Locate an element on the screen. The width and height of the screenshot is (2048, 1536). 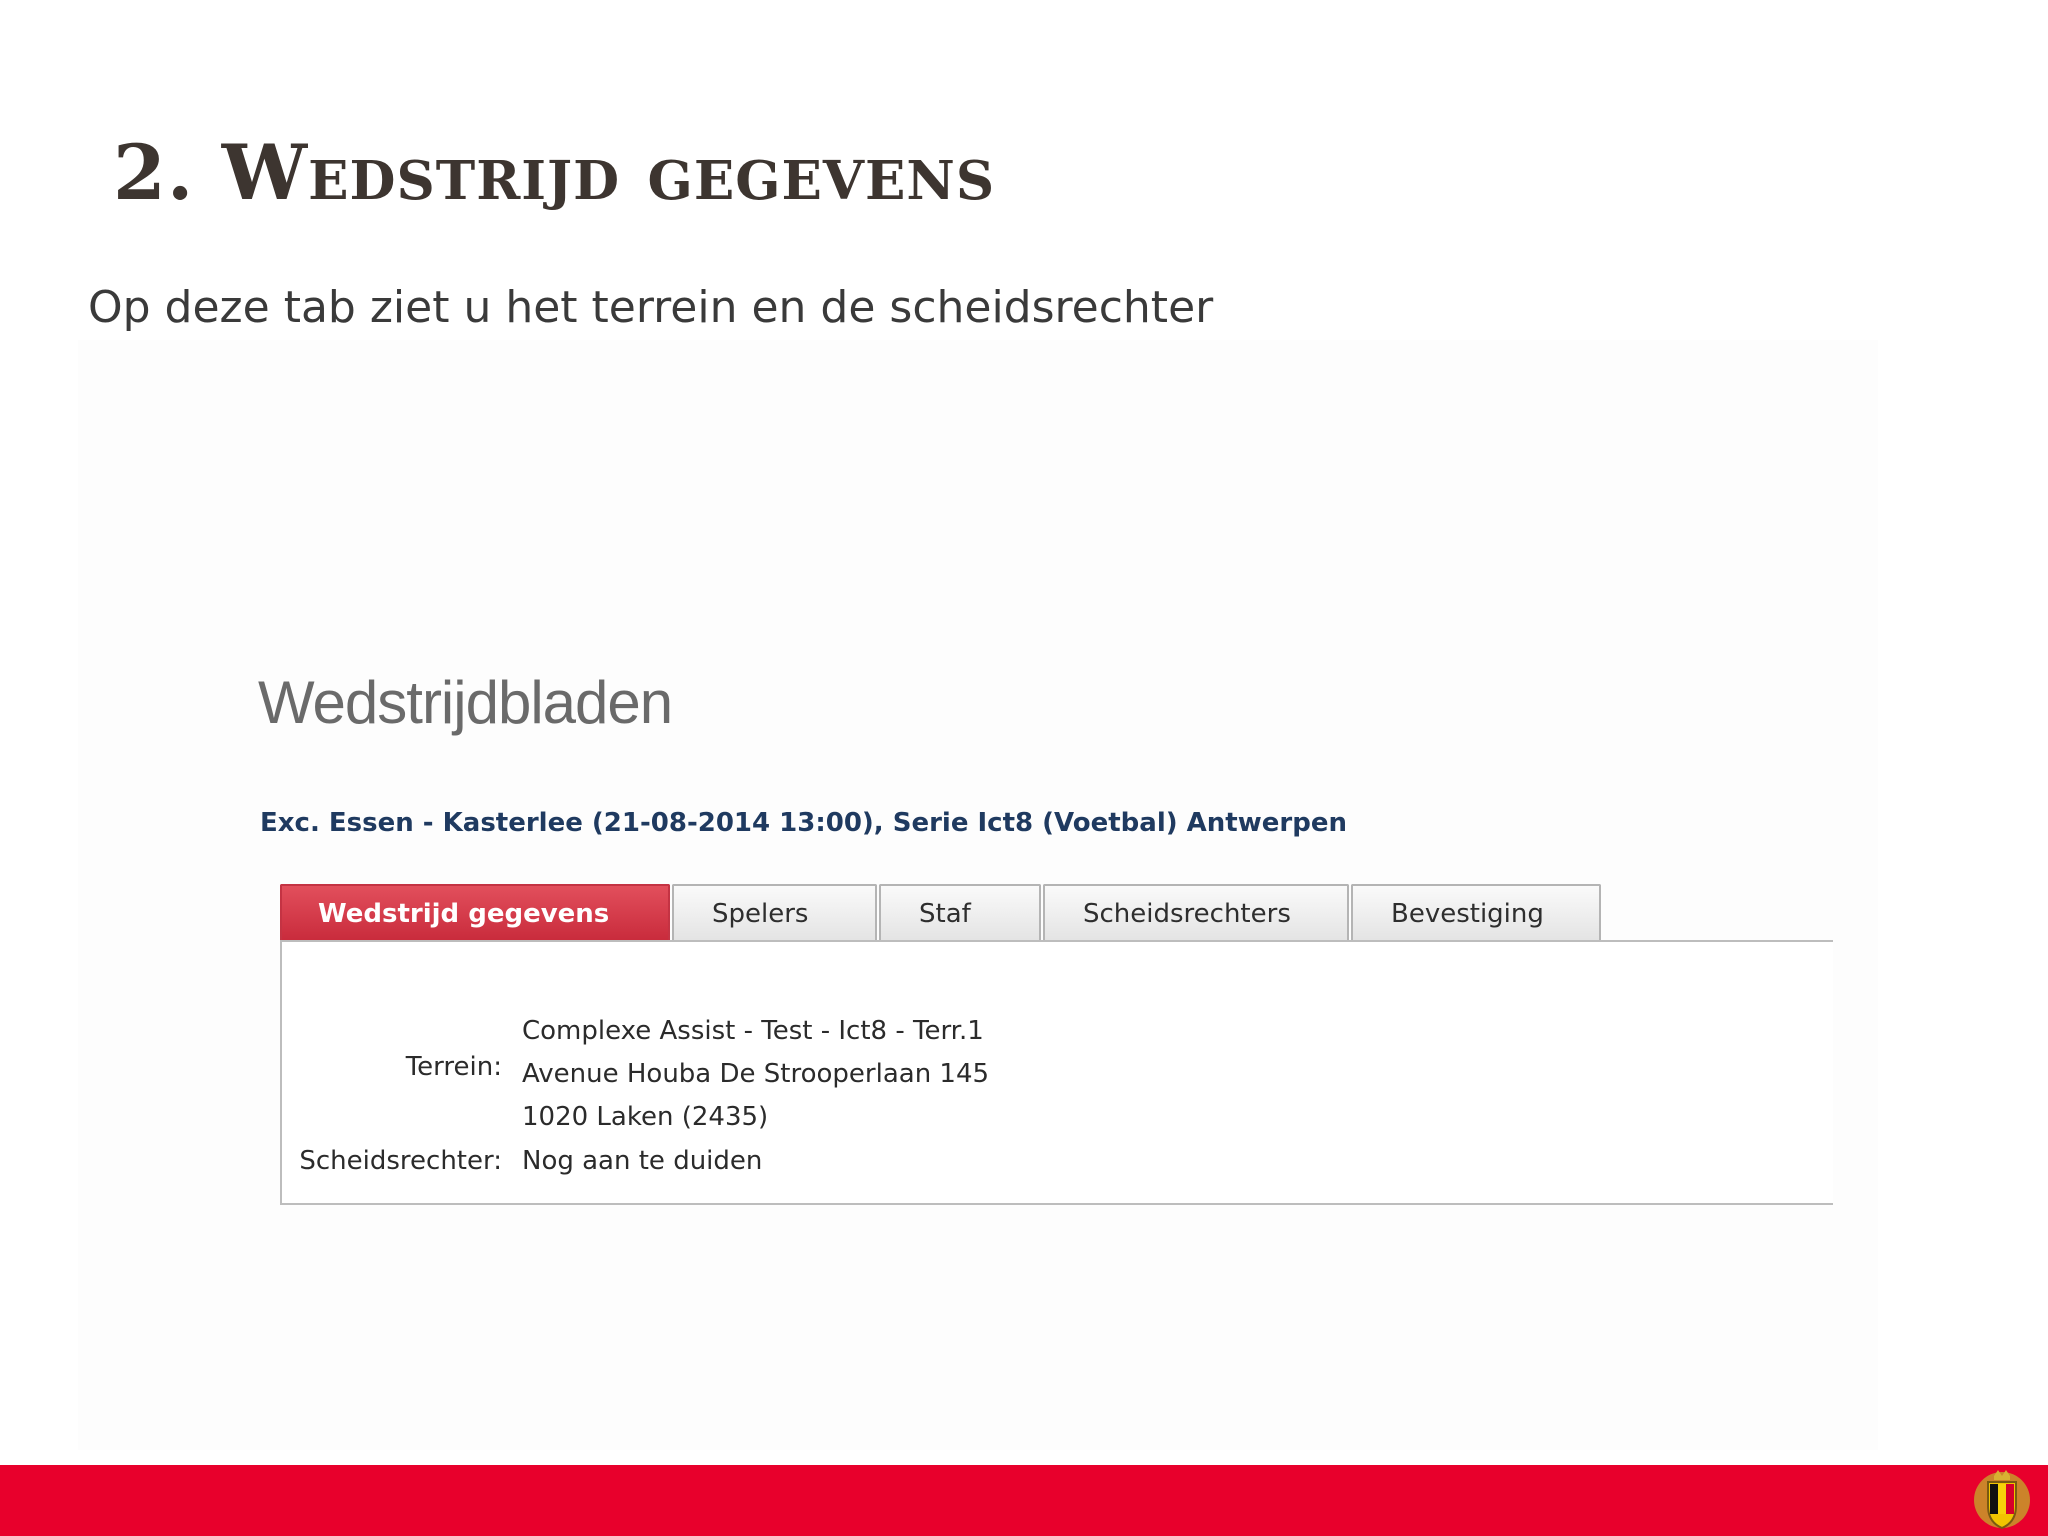
tab-staf: Staf is located at coordinates (960, 913).